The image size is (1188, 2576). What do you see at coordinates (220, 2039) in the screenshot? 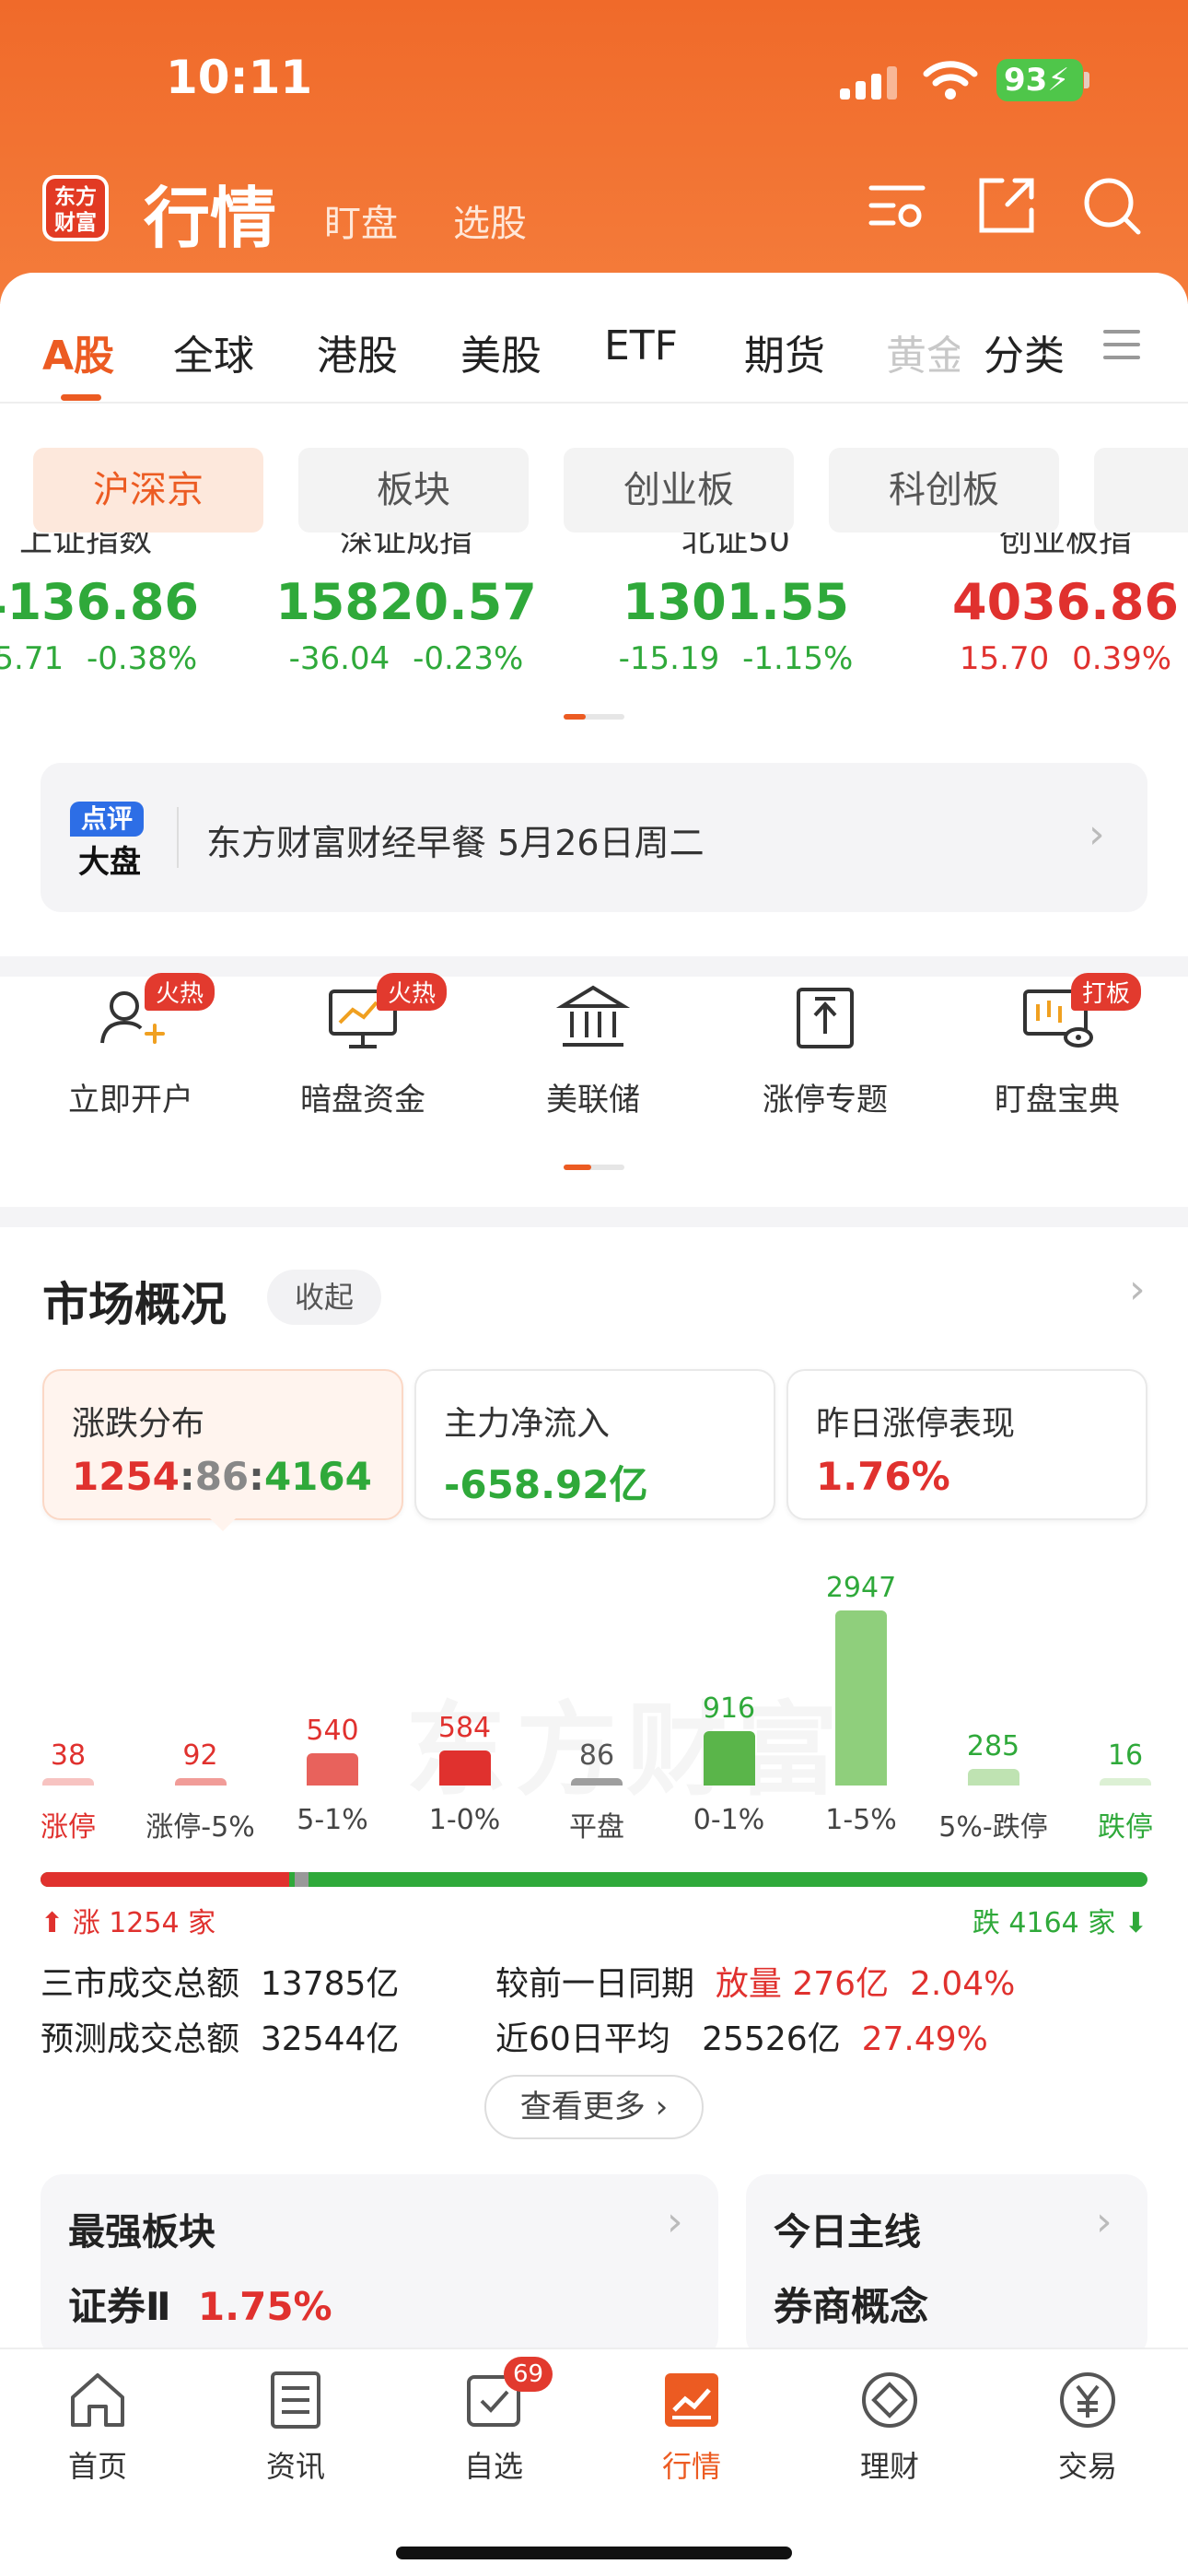
I see `forecast-row: 预测成交总额 32544亿` at bounding box center [220, 2039].